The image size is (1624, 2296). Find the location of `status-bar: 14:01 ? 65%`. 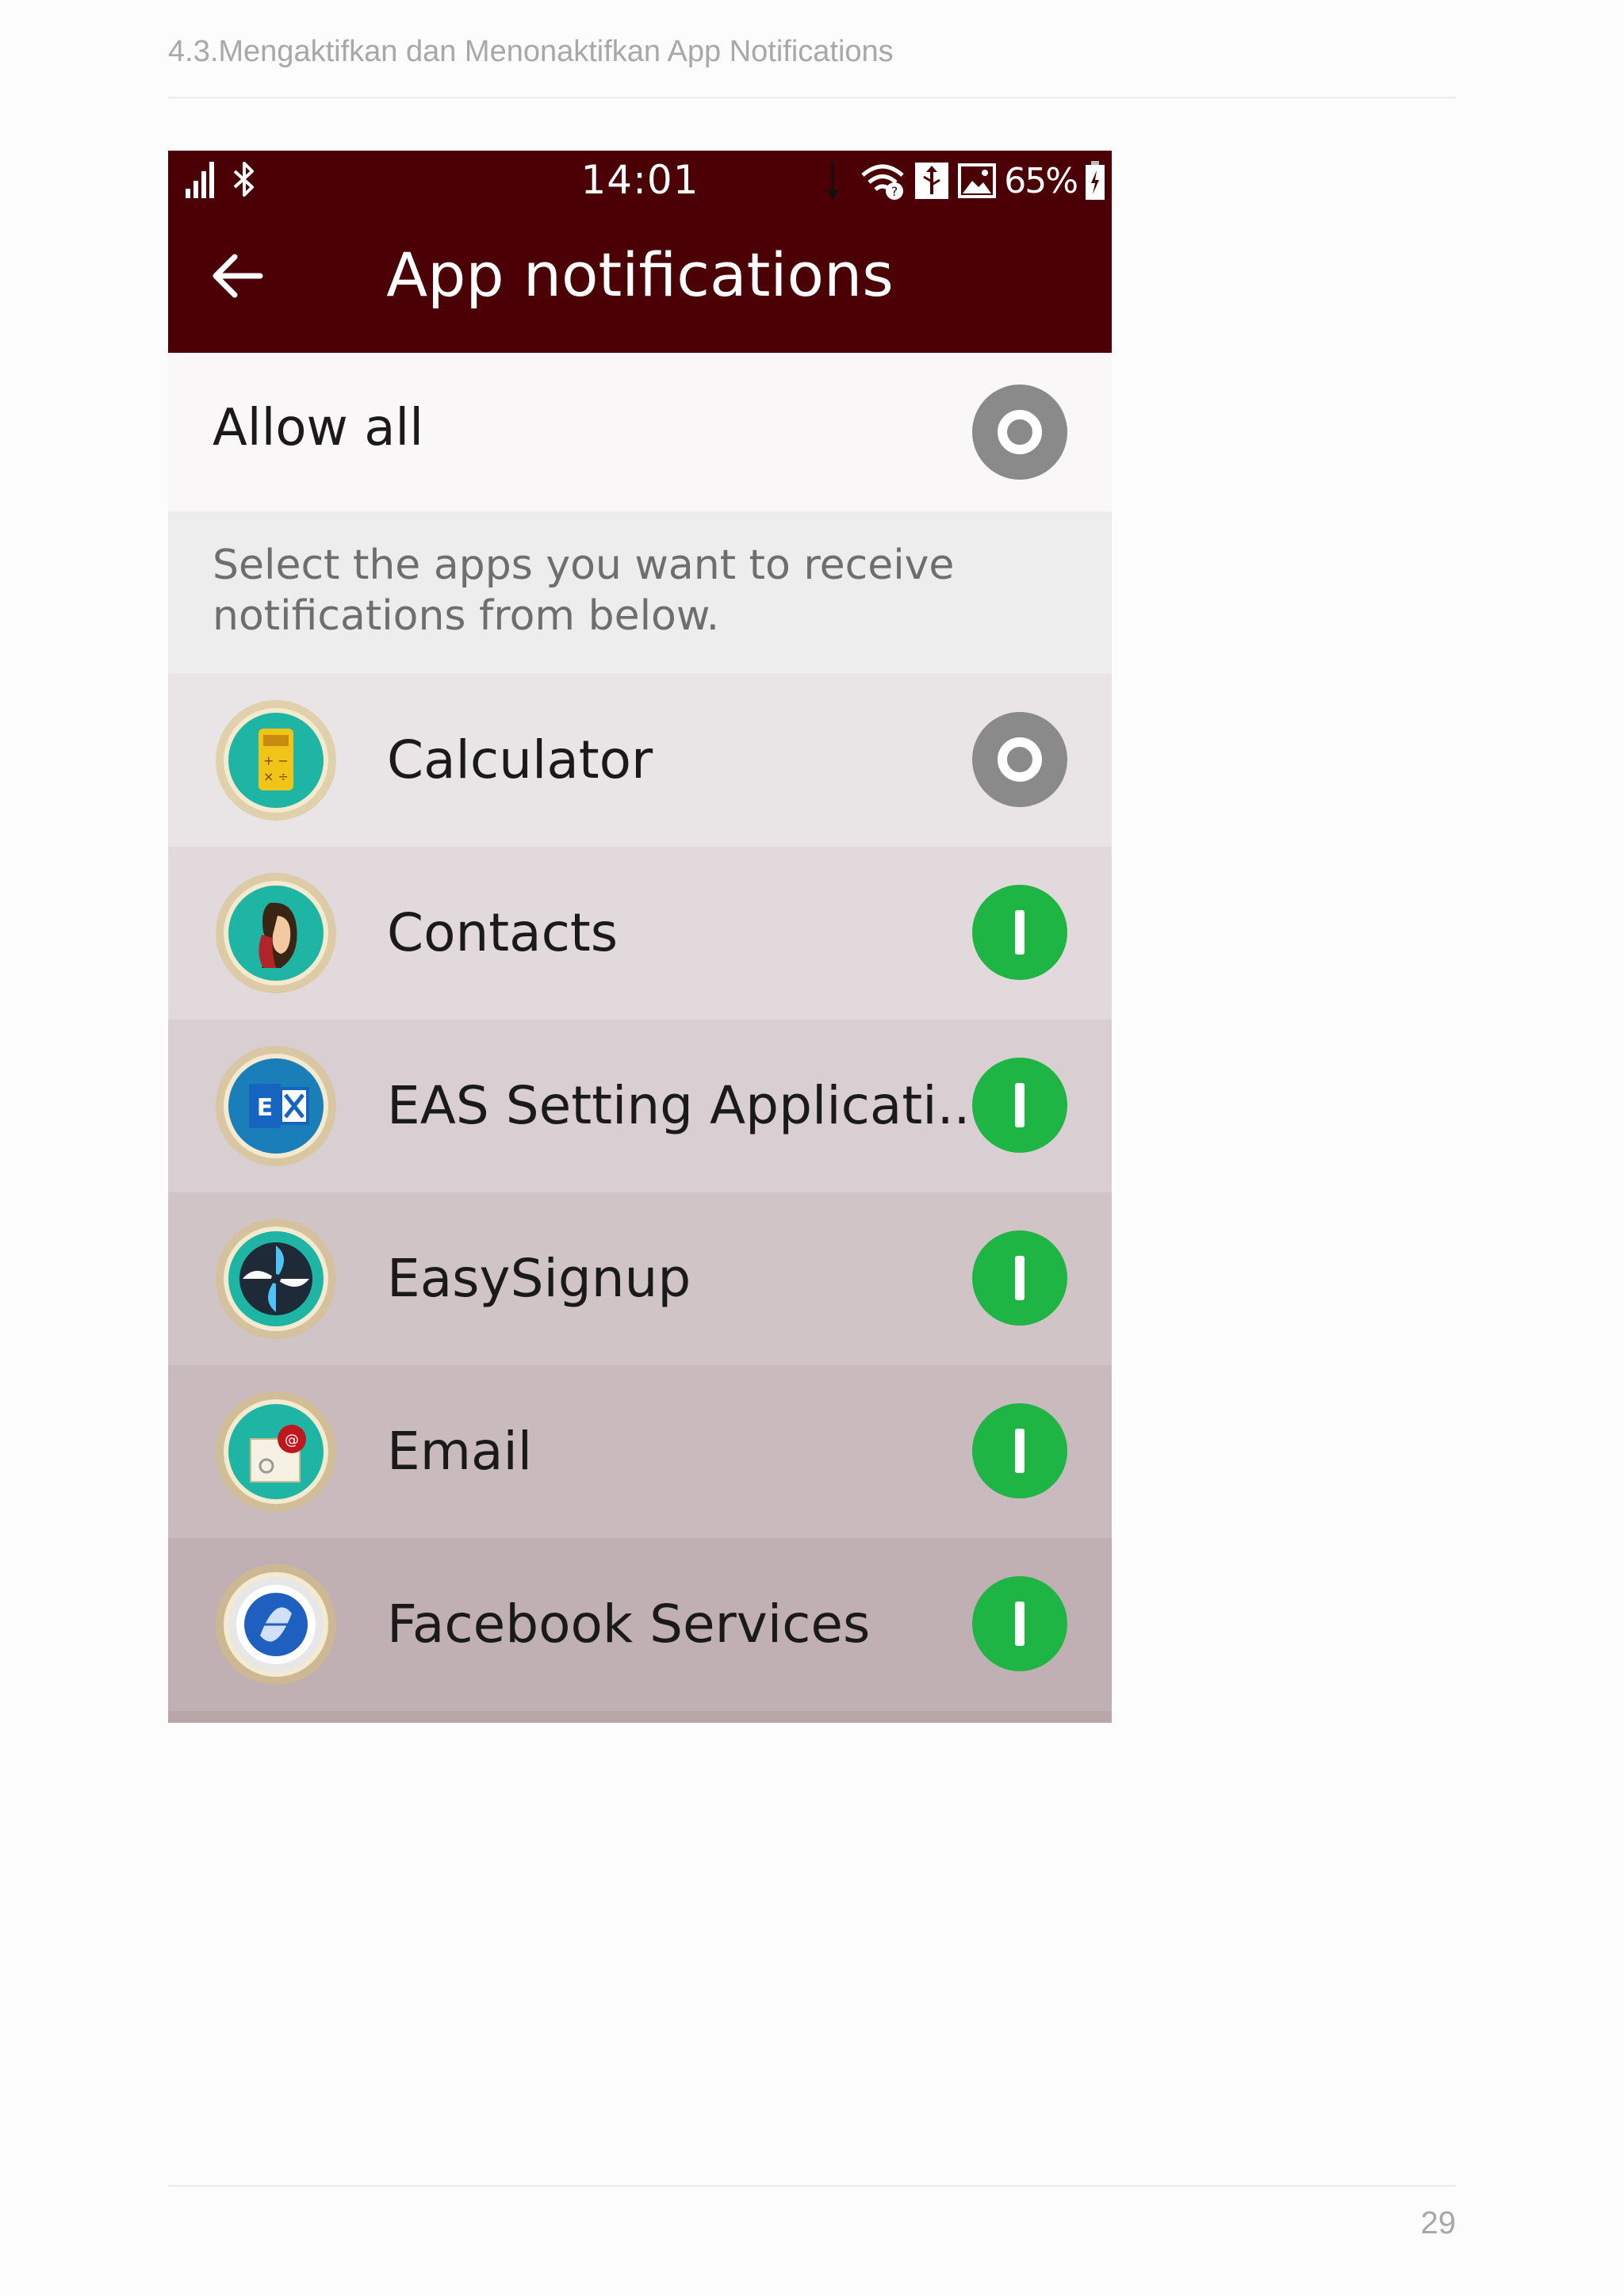

status-bar: 14:01 ? 65% is located at coordinates (640, 182).